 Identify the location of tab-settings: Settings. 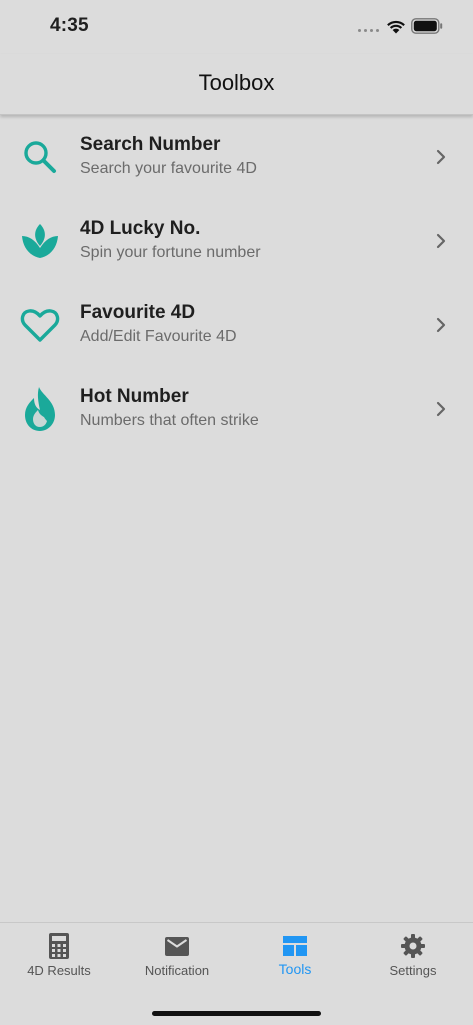
(413, 956).